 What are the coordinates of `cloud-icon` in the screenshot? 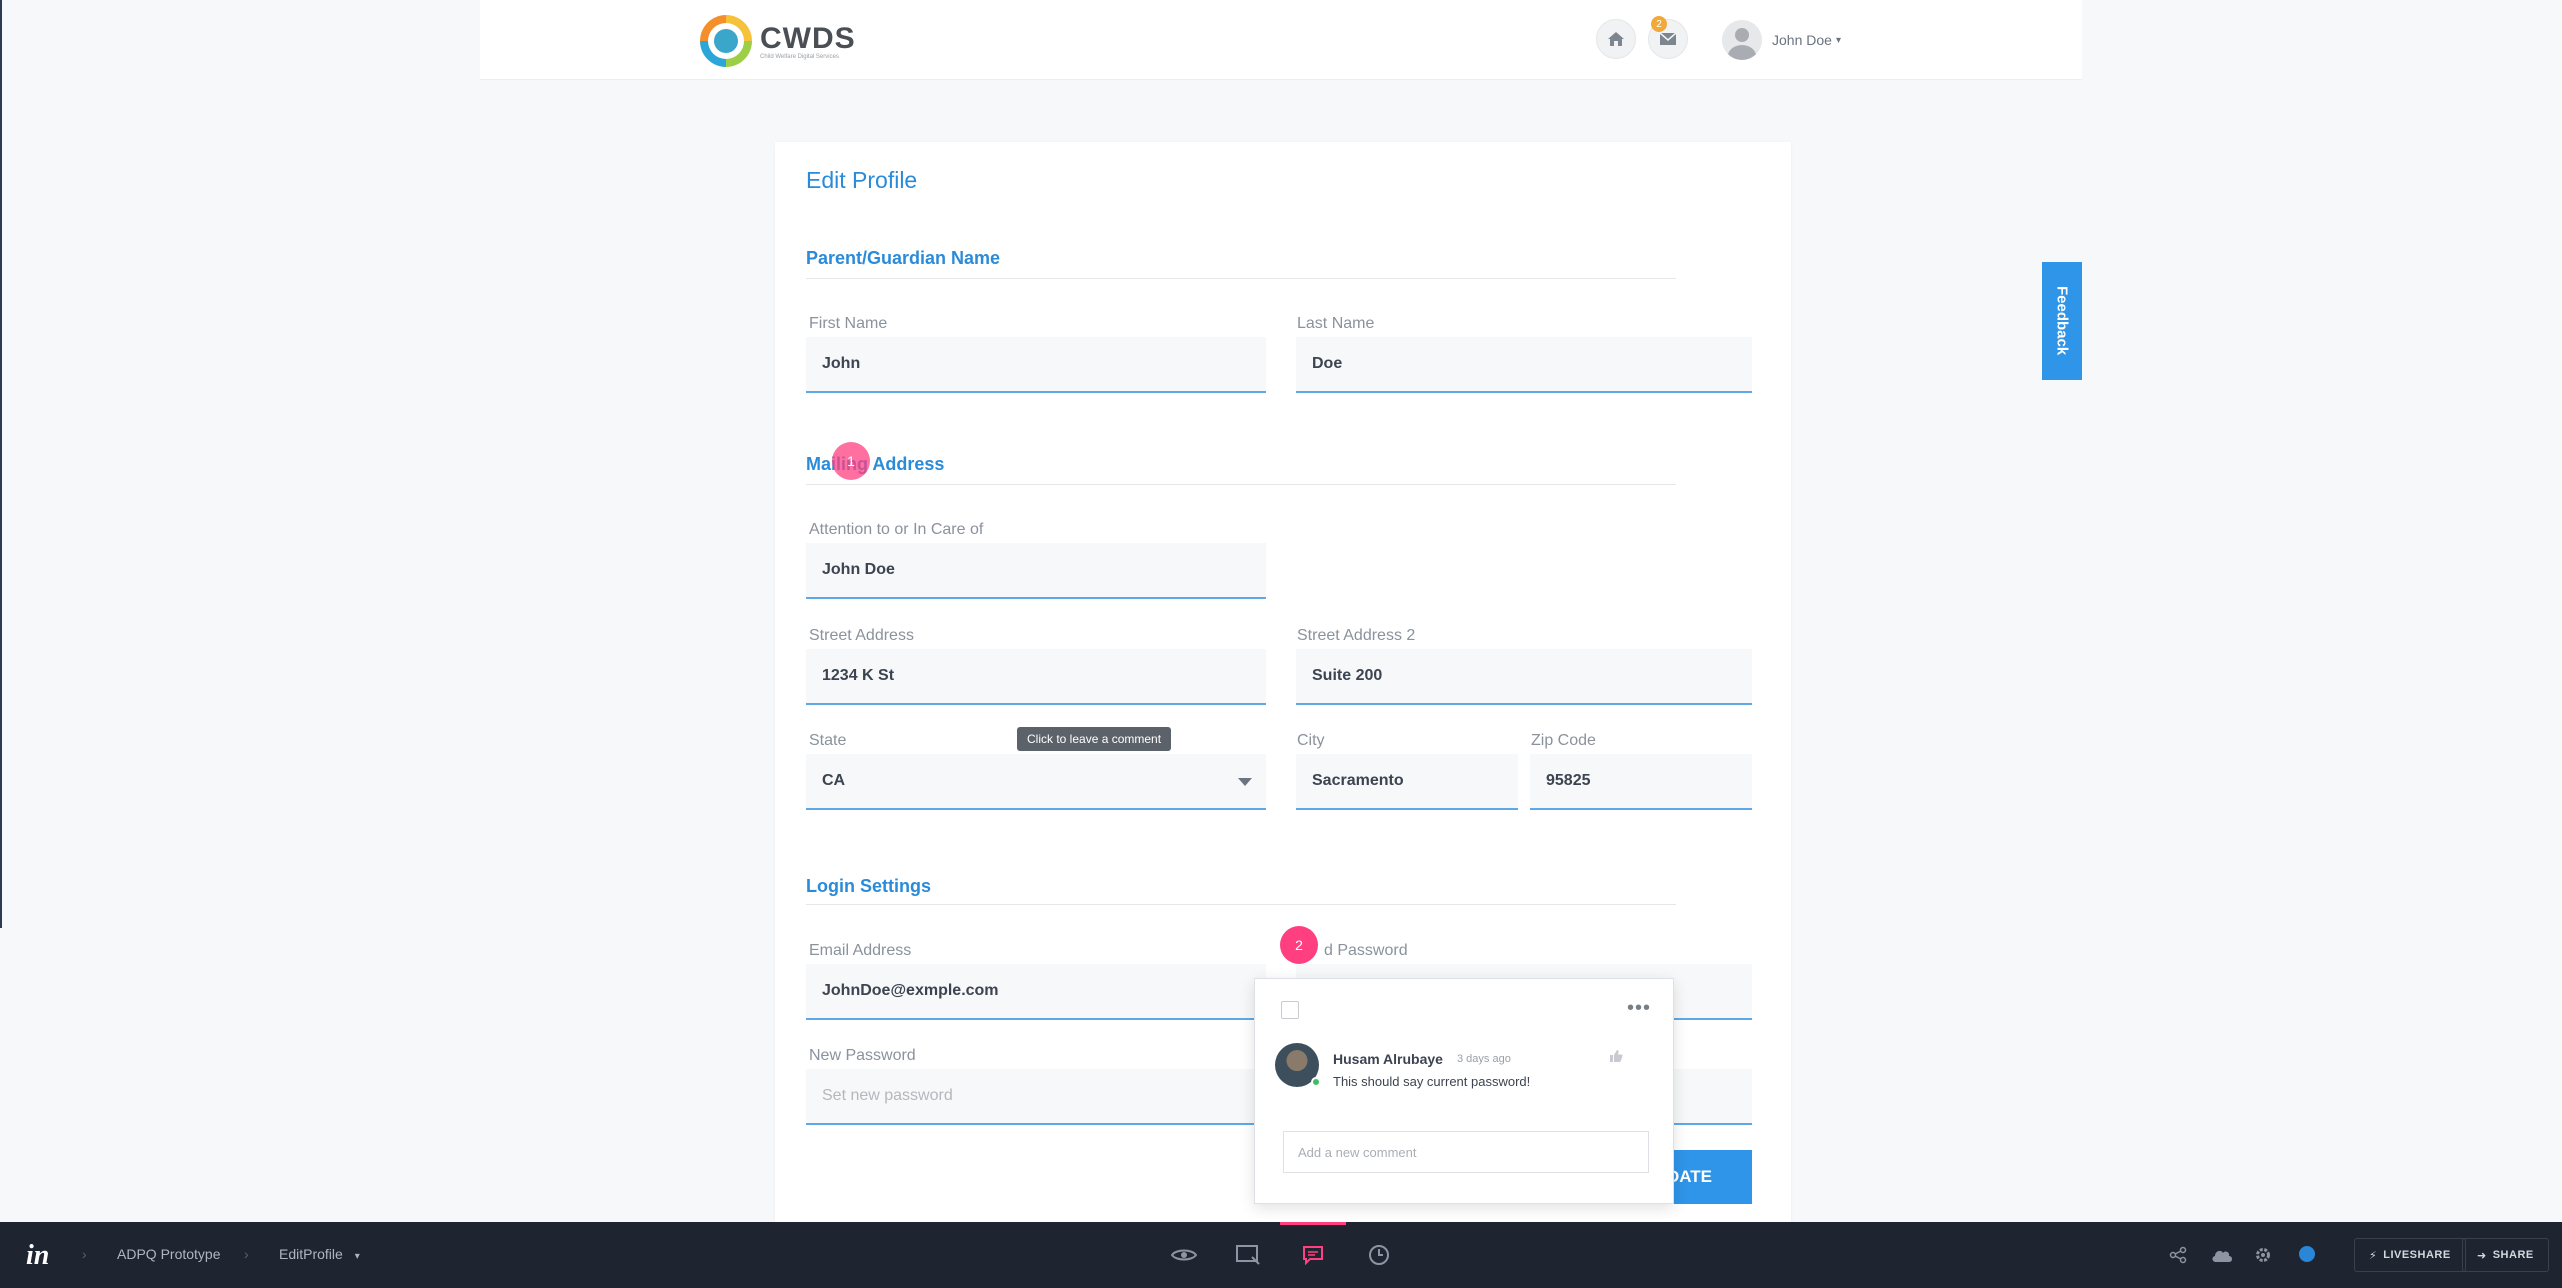 It's located at (2222, 1256).